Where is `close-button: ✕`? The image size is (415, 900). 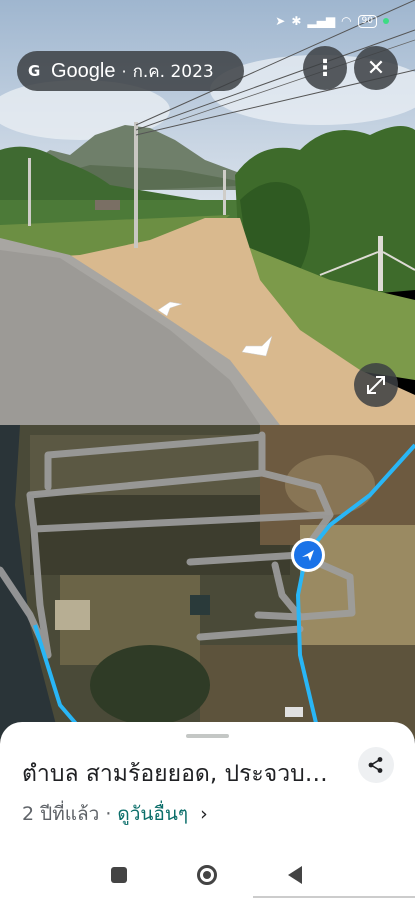 close-button: ✕ is located at coordinates (376, 68).